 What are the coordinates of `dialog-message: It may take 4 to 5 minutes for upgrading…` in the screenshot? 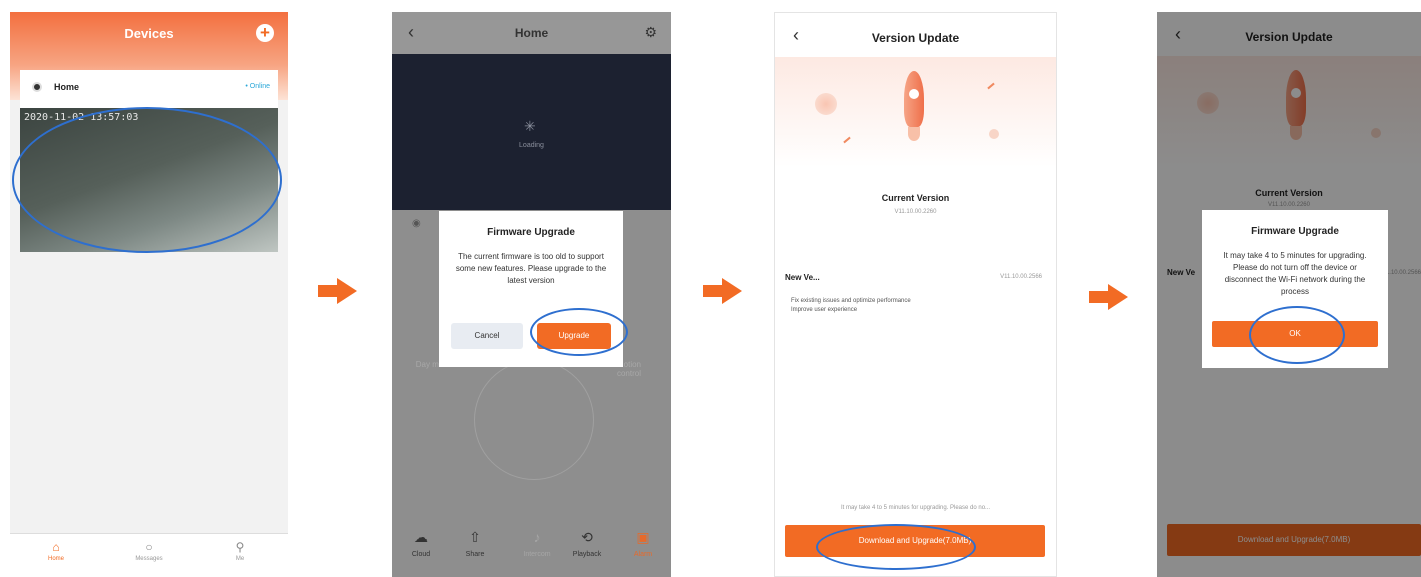 It's located at (1295, 273).